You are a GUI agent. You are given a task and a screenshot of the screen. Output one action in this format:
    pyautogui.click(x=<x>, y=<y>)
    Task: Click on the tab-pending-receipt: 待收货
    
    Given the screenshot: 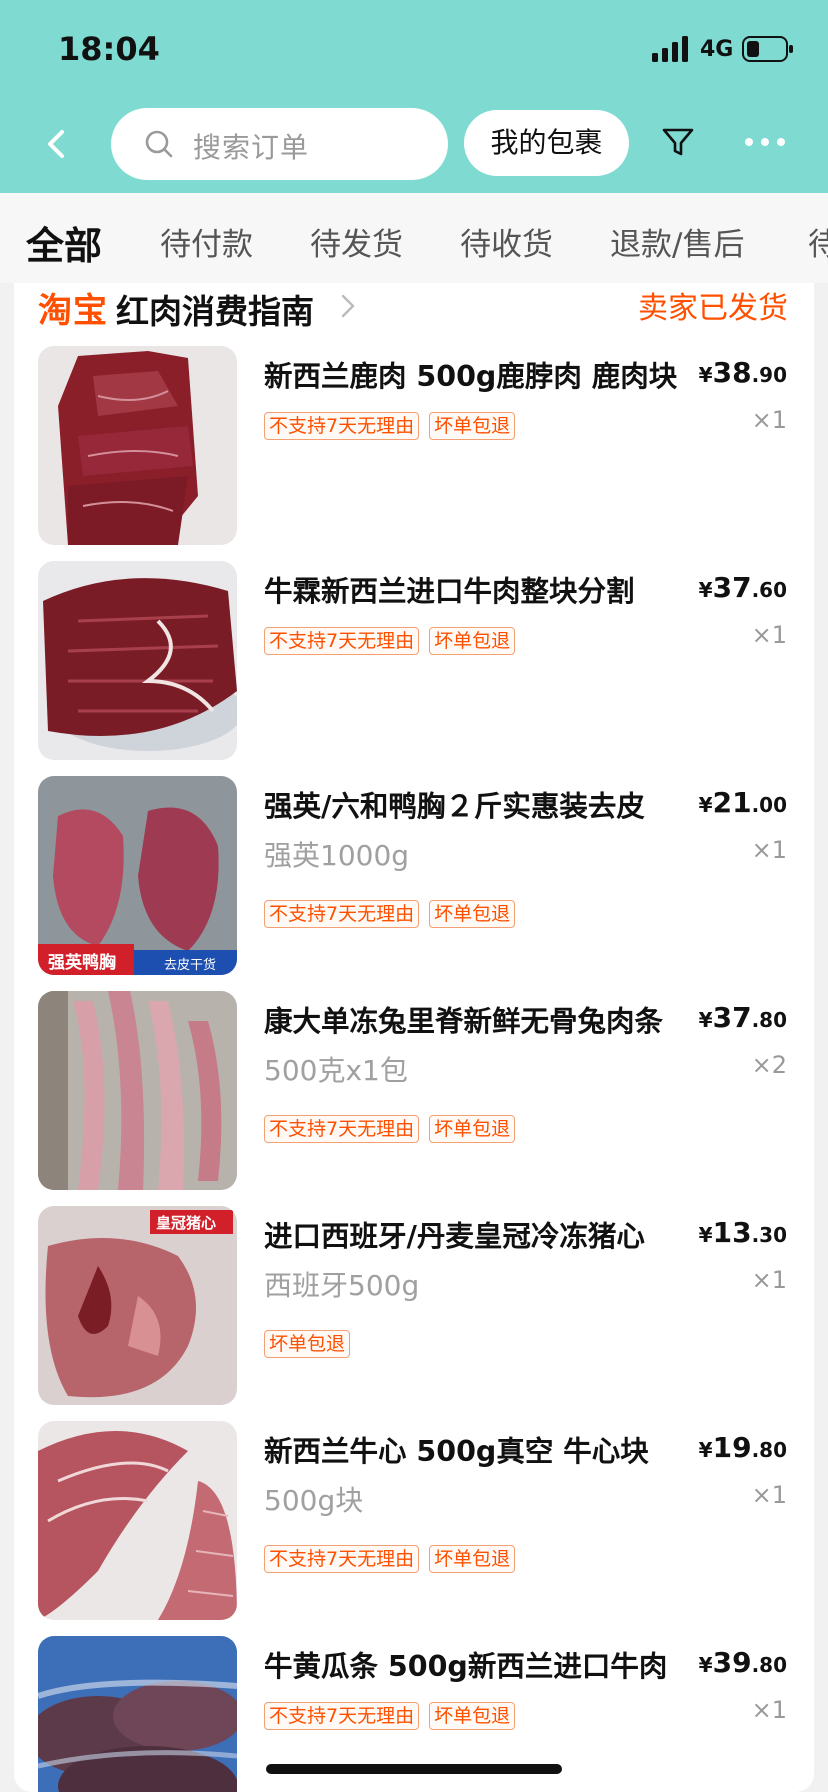 What is the action you would take?
    pyautogui.click(x=506, y=241)
    